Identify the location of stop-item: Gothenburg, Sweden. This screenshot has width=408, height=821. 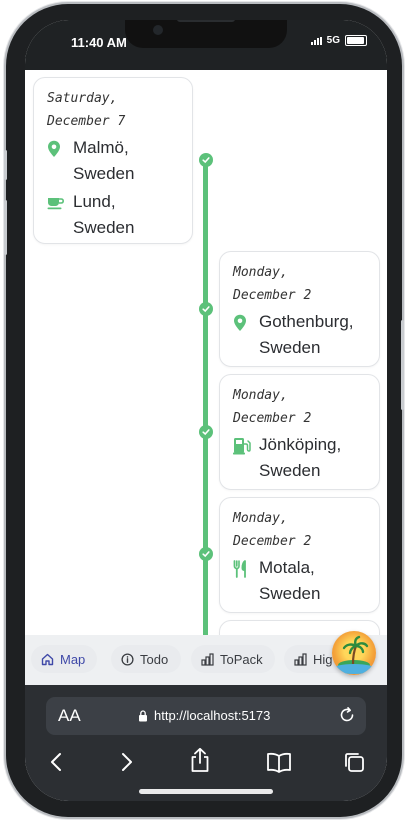
(299, 335).